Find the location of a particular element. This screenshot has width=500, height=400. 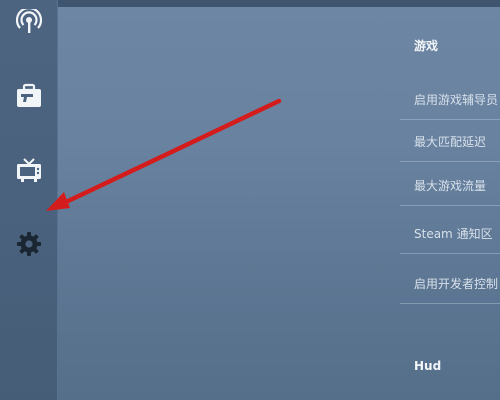

nav-settings is located at coordinates (29, 244).